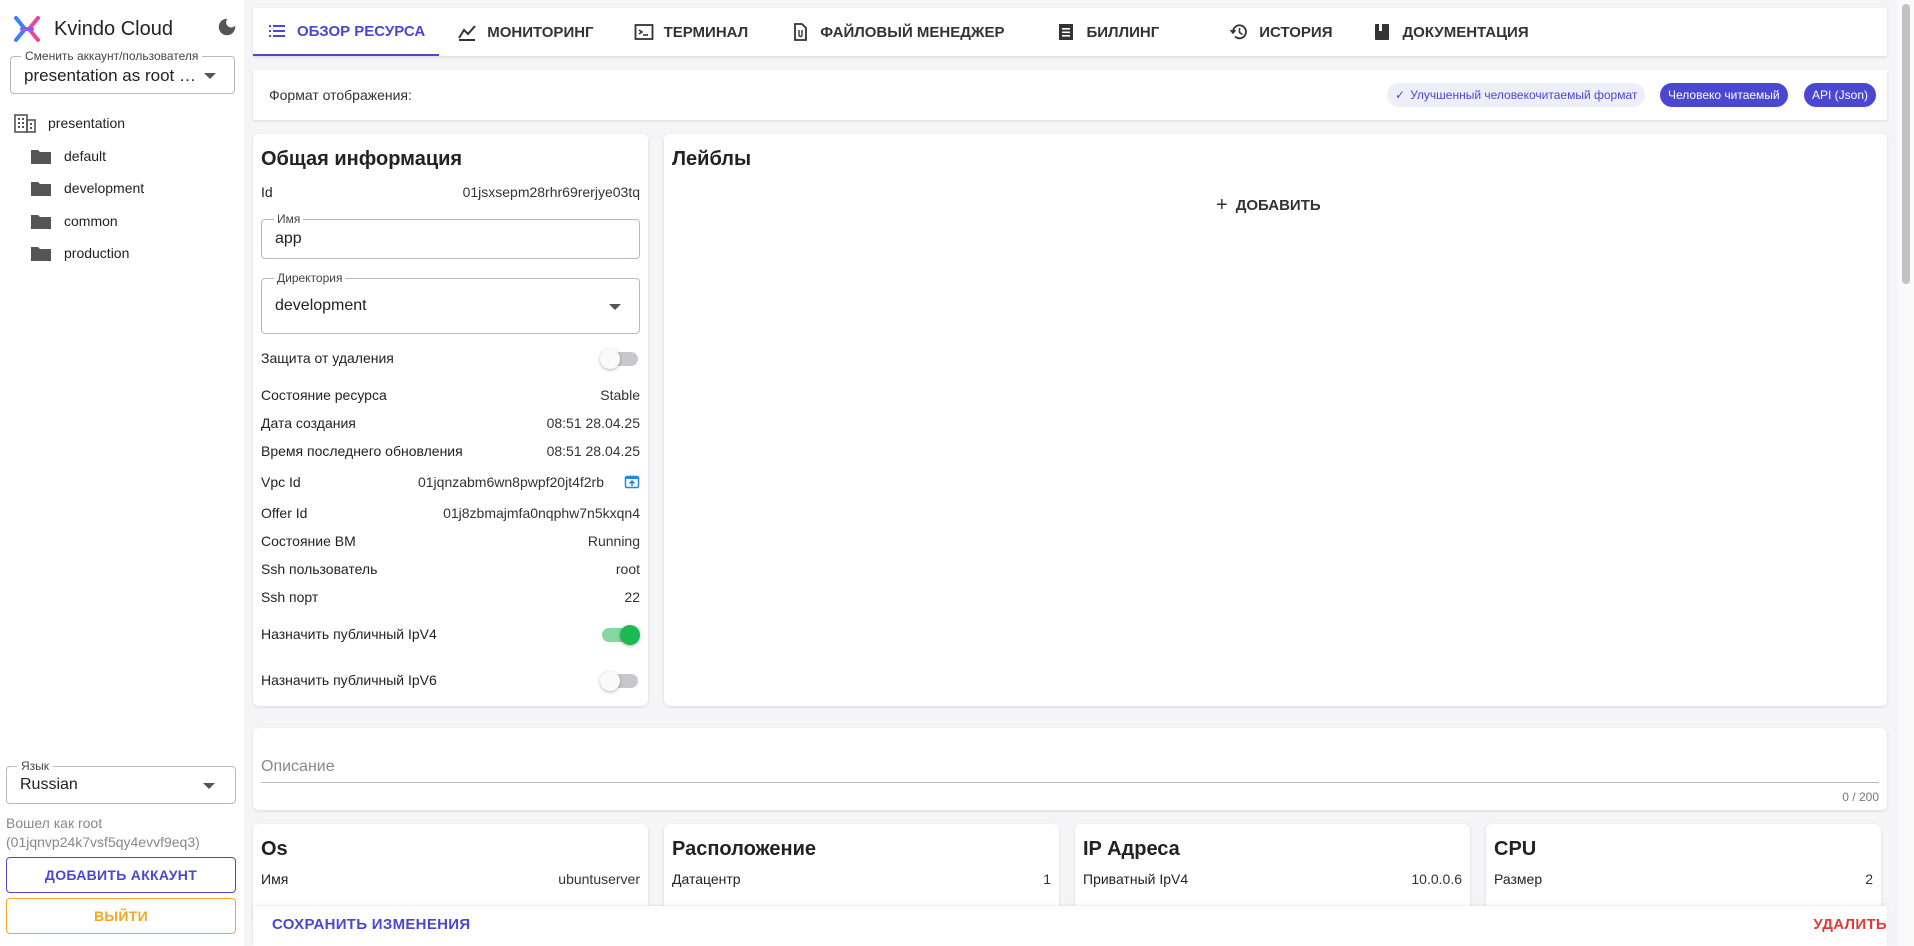 This screenshot has height=946, width=1914. What do you see at coordinates (371, 924) in the screenshot?
I see `save-changes-button: СОХРАНИТЬ ИЗМЕНЕНИЯ` at bounding box center [371, 924].